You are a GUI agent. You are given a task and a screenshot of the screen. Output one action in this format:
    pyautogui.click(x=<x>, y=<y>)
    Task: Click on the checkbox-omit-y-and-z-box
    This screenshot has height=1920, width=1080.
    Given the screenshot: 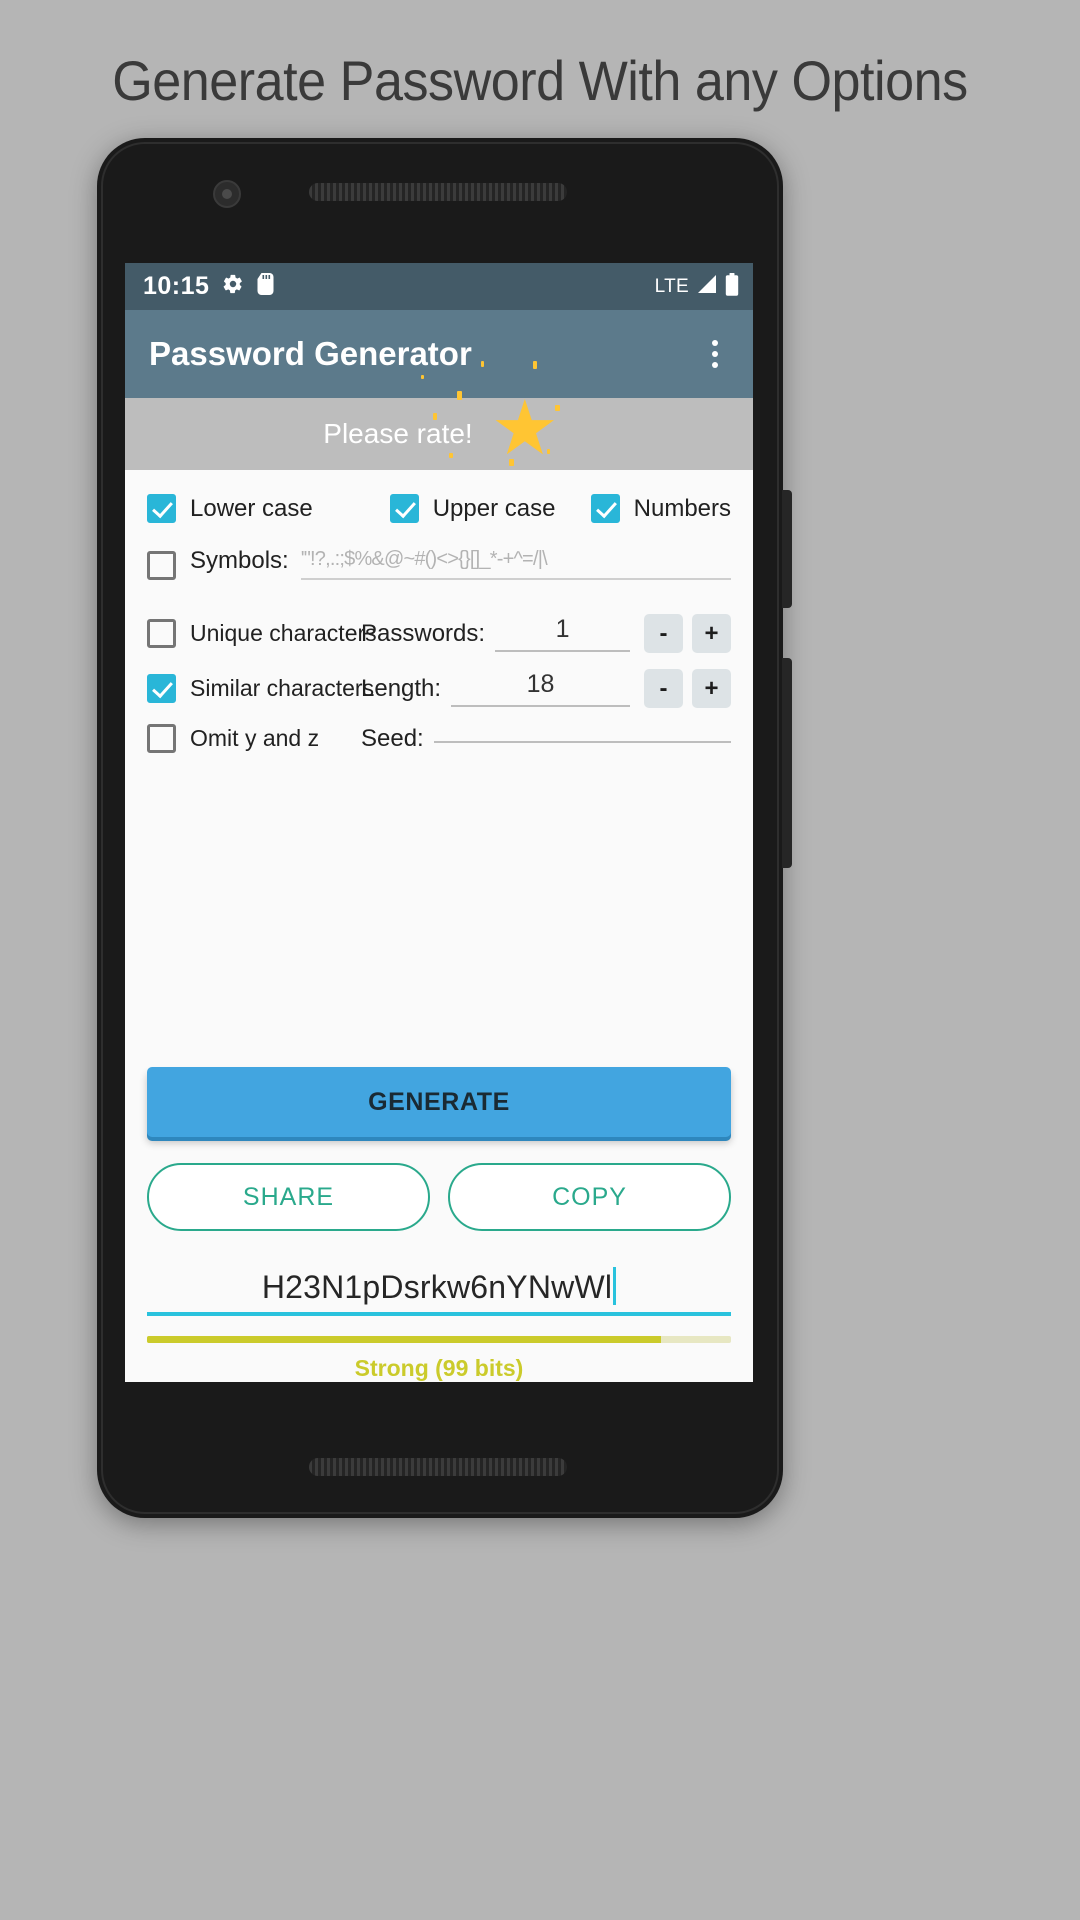 What is the action you would take?
    pyautogui.click(x=161, y=738)
    